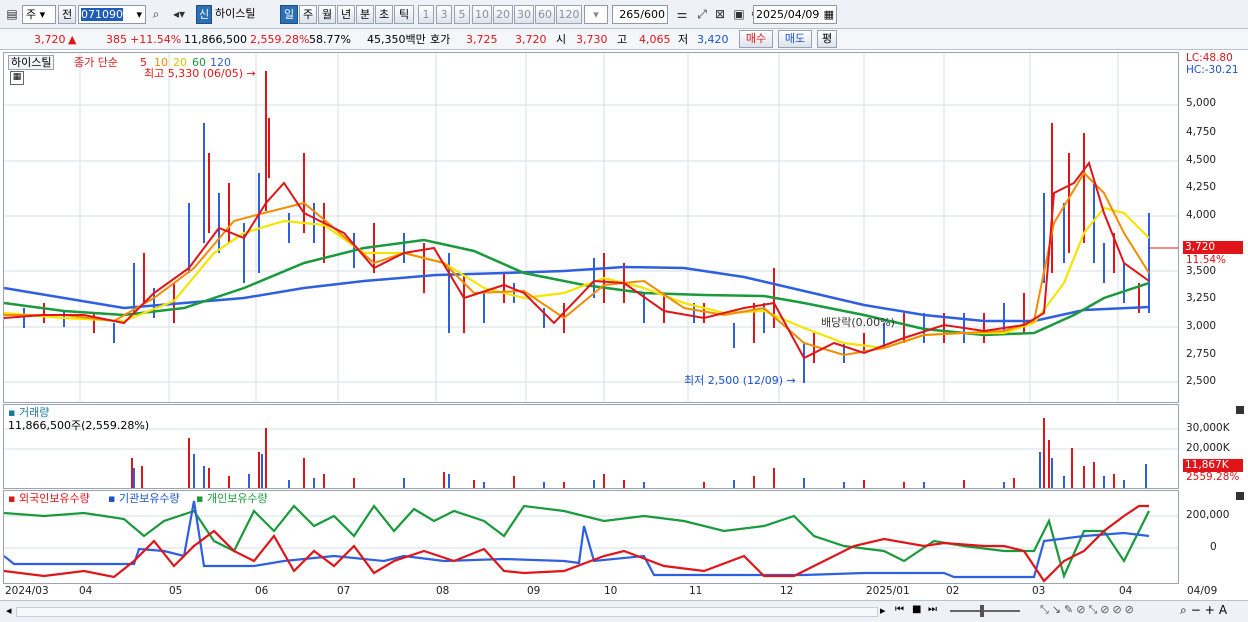 This screenshot has width=1248, height=622. What do you see at coordinates (531, 39) in the screenshot?
I see `bid-price: 3,720` at bounding box center [531, 39].